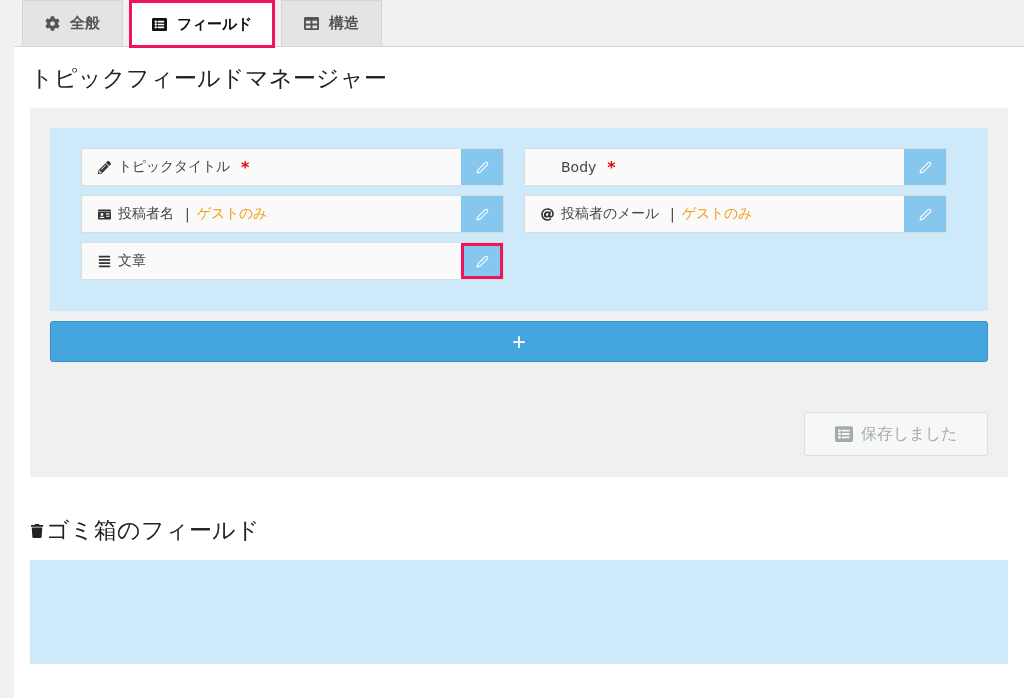  What do you see at coordinates (37, 530) in the screenshot?
I see `trash-icon` at bounding box center [37, 530].